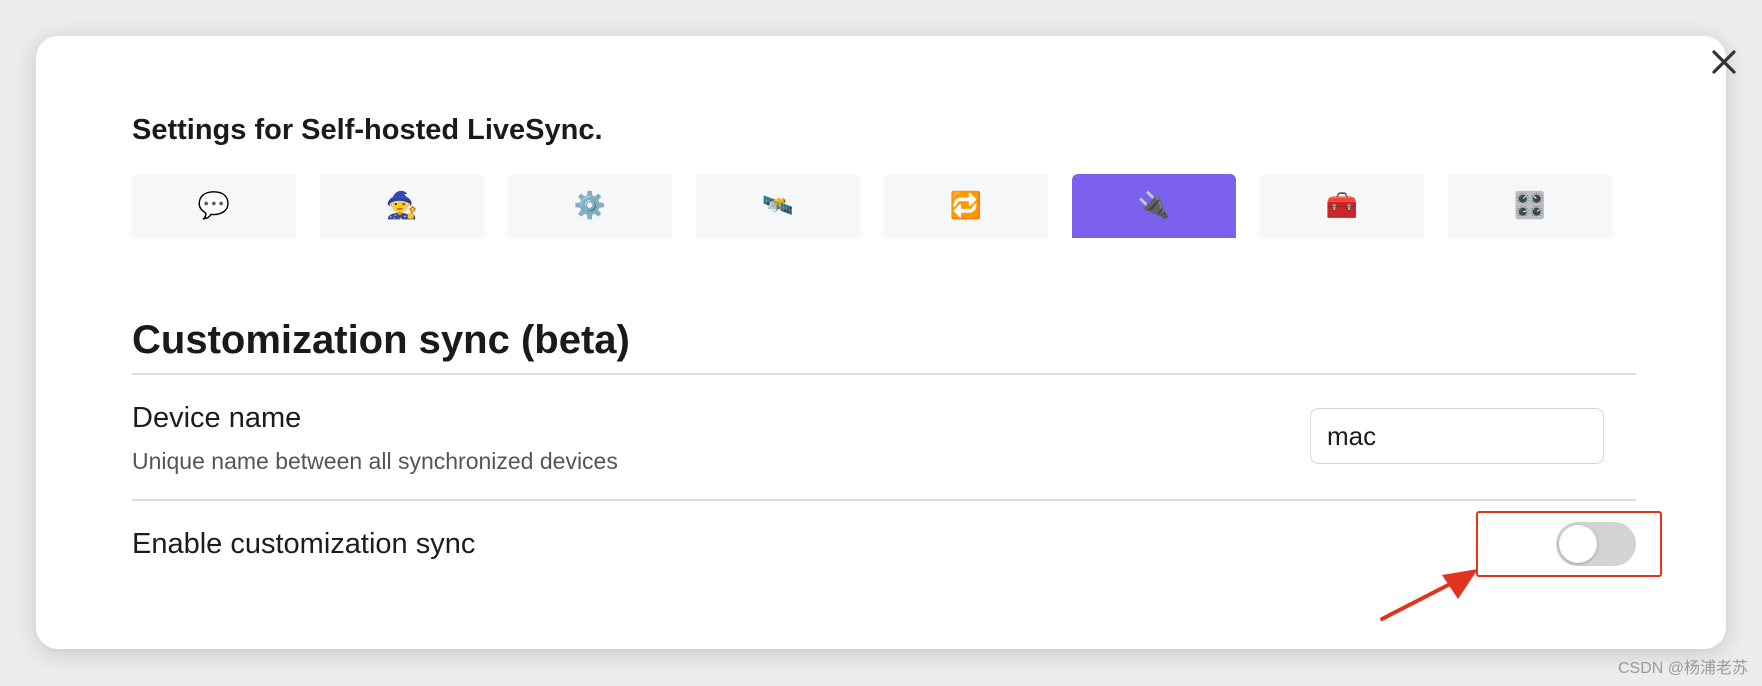 Image resolution: width=1762 pixels, height=686 pixels. I want to click on tab-advanced: 🎛️, so click(1530, 206).